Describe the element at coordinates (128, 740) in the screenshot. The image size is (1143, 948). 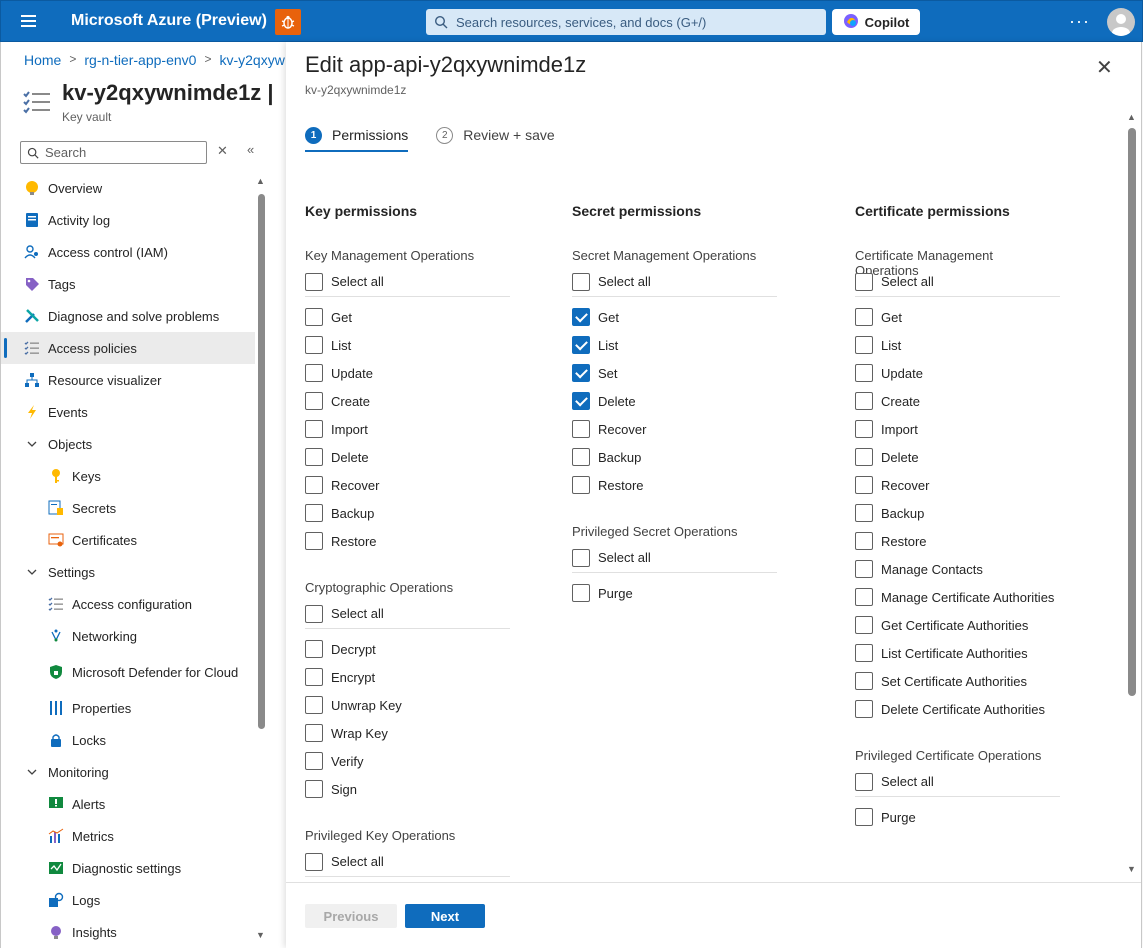
I see `sidebar-item-locks: Locks` at that location.